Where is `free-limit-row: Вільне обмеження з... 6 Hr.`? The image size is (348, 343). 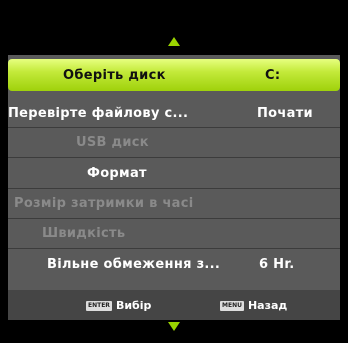 free-limit-row: Вільне обмеження з... 6 Hr. is located at coordinates (174, 264).